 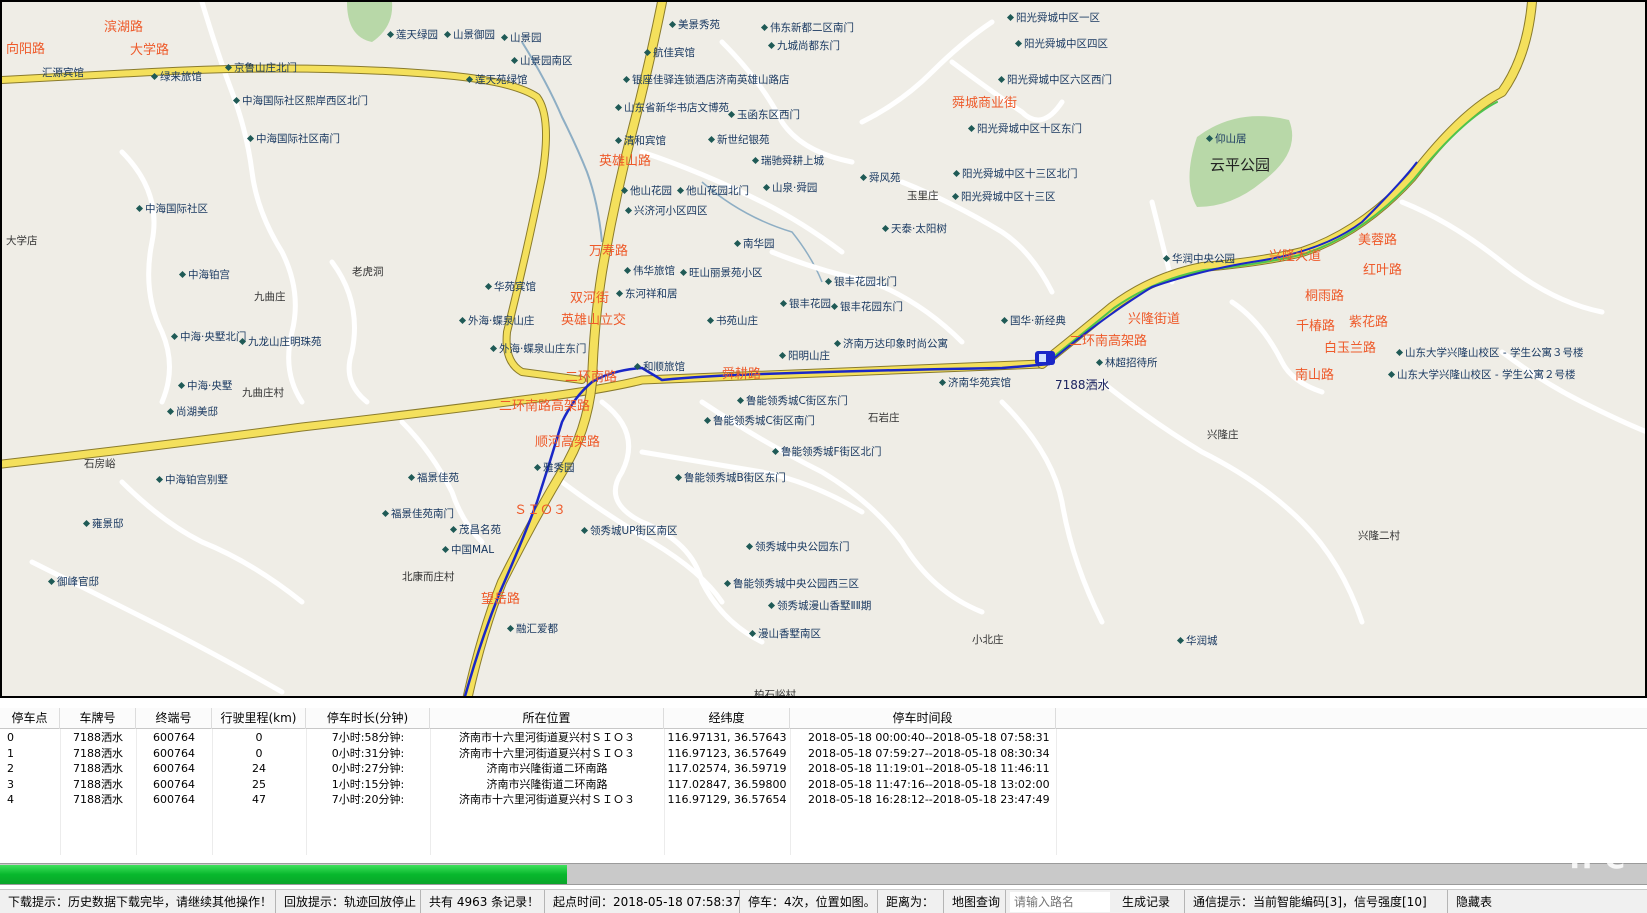 I want to click on poi-label: 华苑宾馆, so click(x=511, y=287).